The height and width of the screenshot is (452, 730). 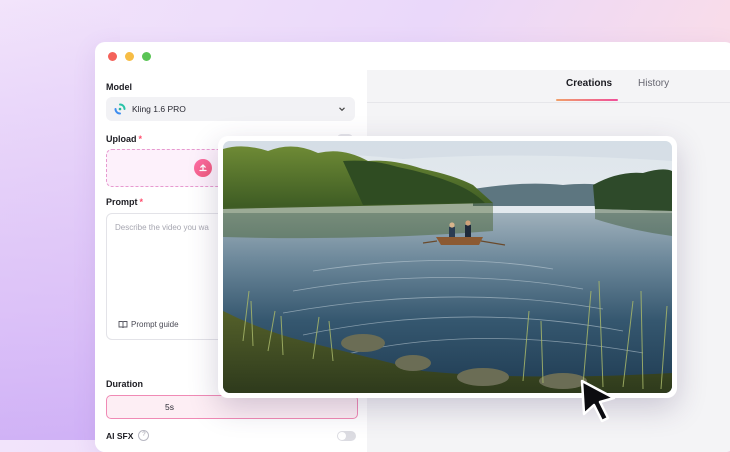 What do you see at coordinates (342, 109) in the screenshot?
I see `chevron-down-icon` at bounding box center [342, 109].